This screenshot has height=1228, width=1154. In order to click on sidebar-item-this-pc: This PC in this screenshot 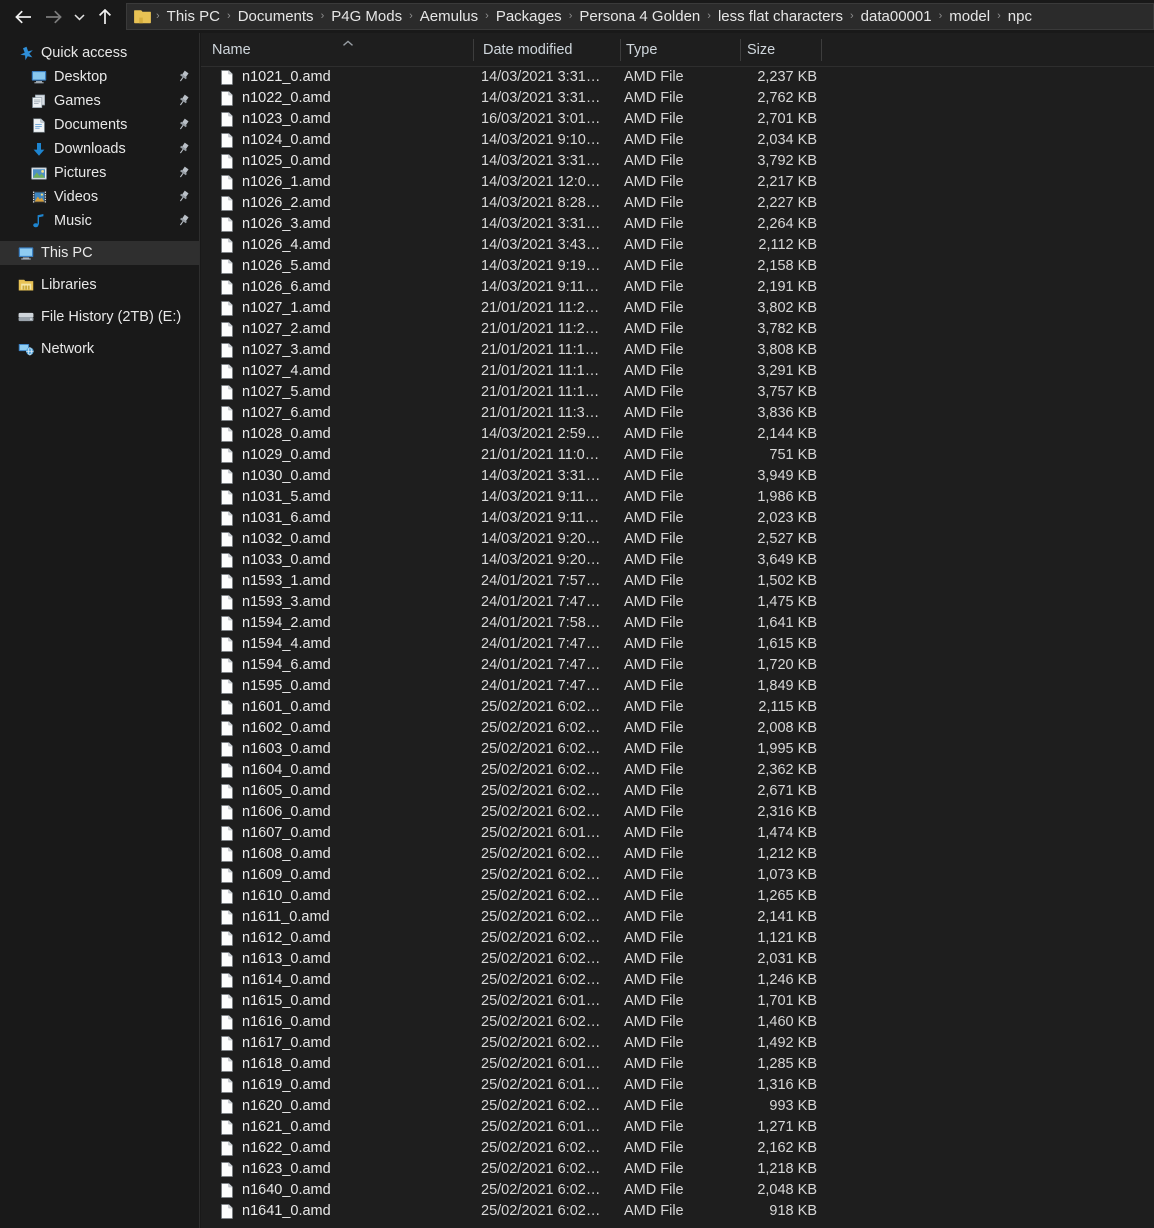, I will do `click(99, 253)`.